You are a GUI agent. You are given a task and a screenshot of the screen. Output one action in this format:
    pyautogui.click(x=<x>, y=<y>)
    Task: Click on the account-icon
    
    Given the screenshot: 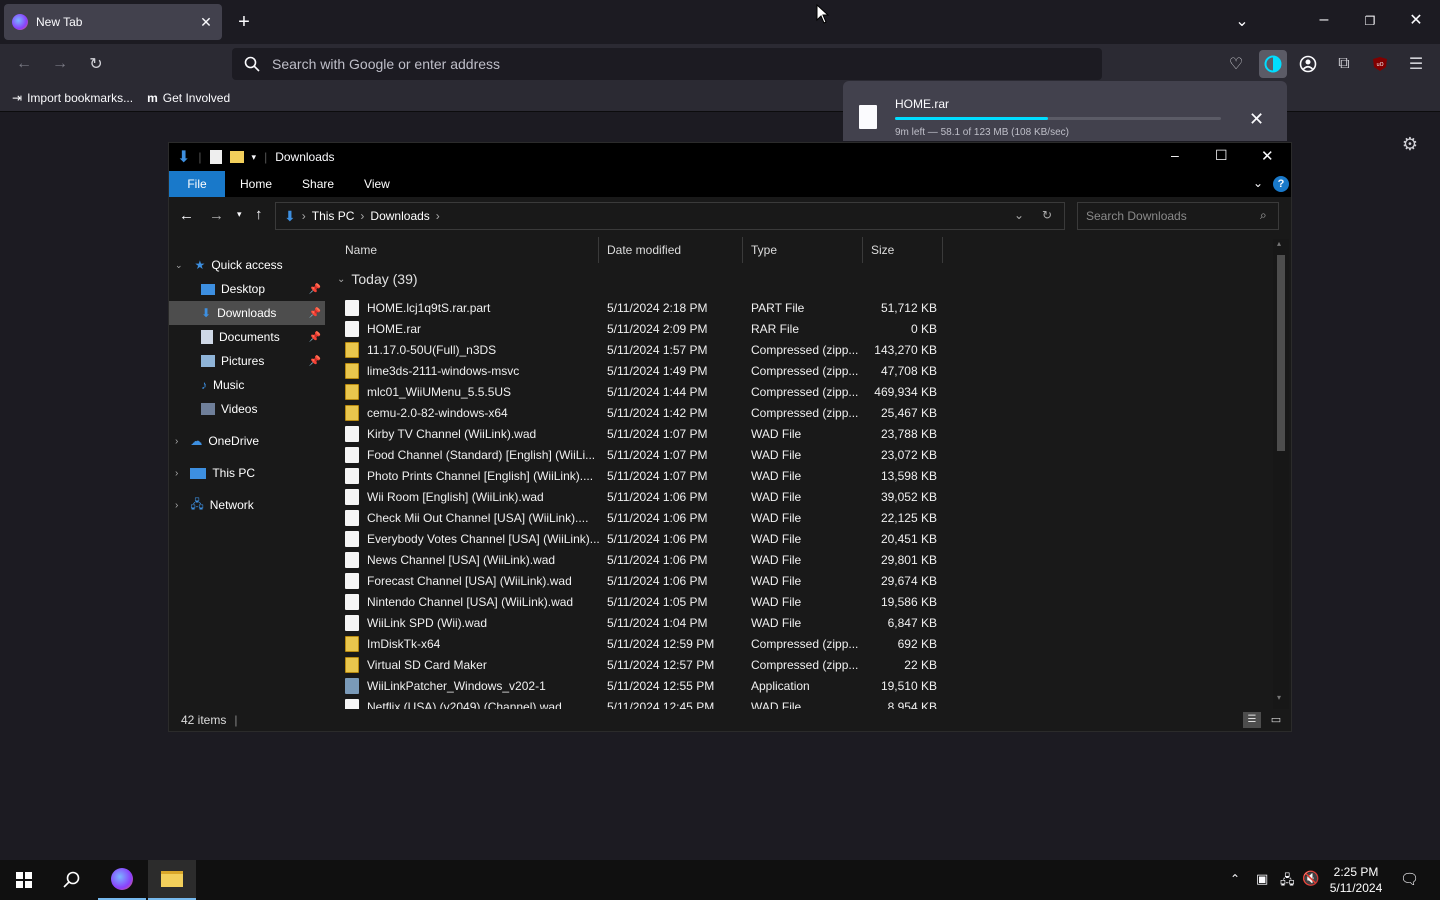 What is the action you would take?
    pyautogui.click(x=1308, y=64)
    